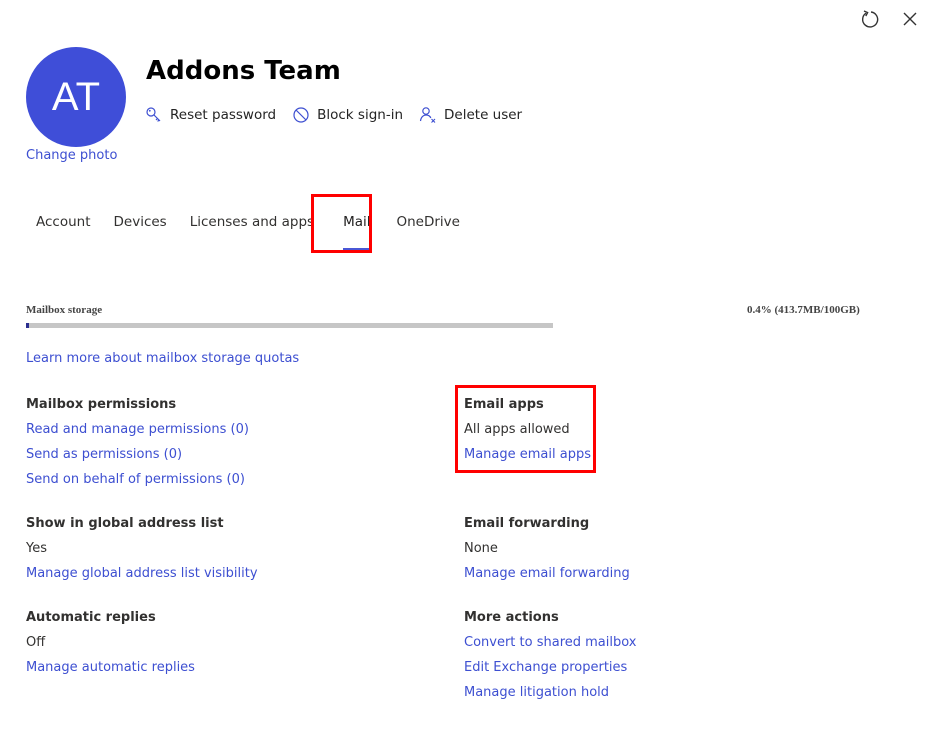 Image resolution: width=930 pixels, height=739 pixels. I want to click on automatic-replies-value: Off, so click(36, 642).